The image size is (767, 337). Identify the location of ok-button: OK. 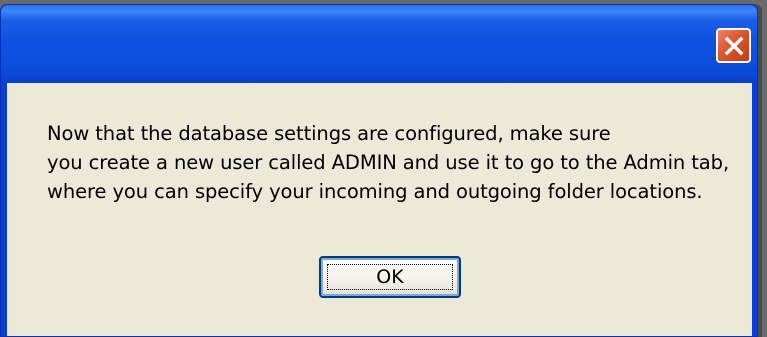
(390, 277).